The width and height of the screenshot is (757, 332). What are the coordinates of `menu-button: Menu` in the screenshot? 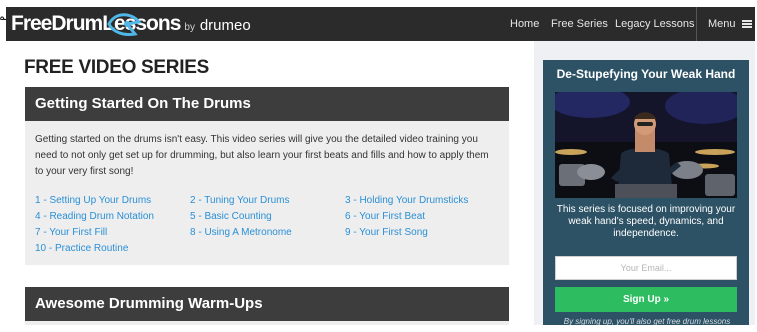 It's located at (730, 24).